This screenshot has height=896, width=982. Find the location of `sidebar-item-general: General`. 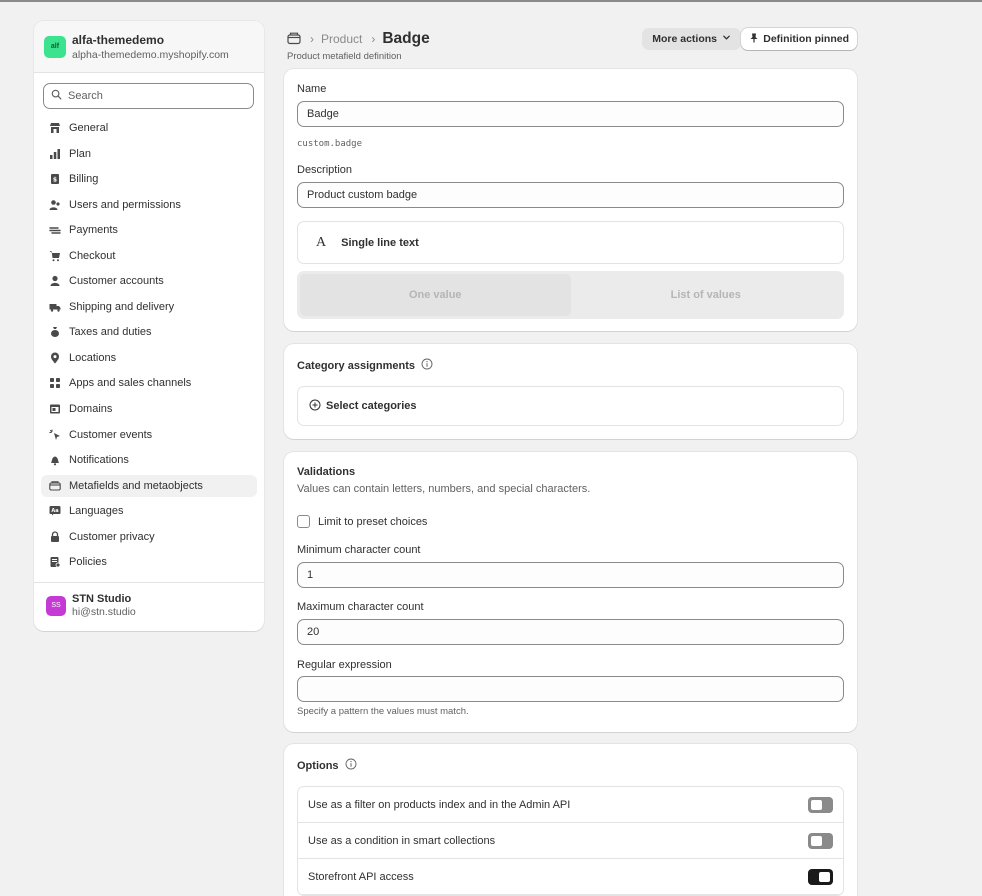

sidebar-item-general: General is located at coordinates (149, 128).